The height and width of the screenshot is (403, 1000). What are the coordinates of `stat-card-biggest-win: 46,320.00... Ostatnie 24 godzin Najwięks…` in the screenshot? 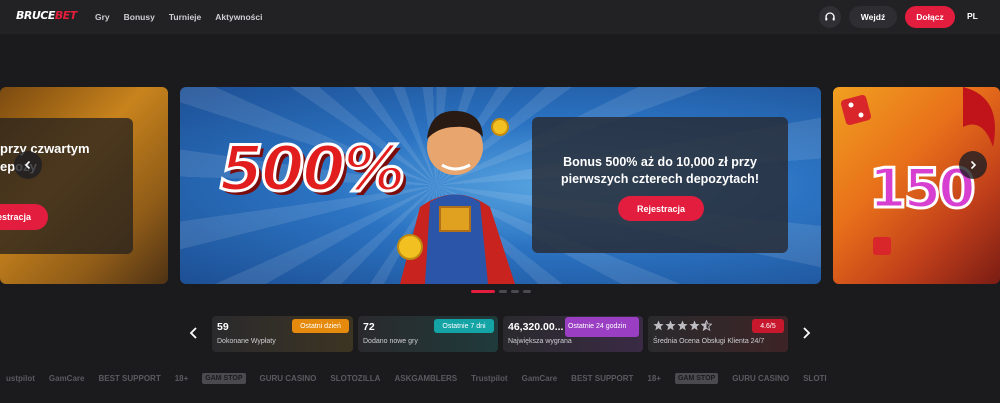 It's located at (573, 334).